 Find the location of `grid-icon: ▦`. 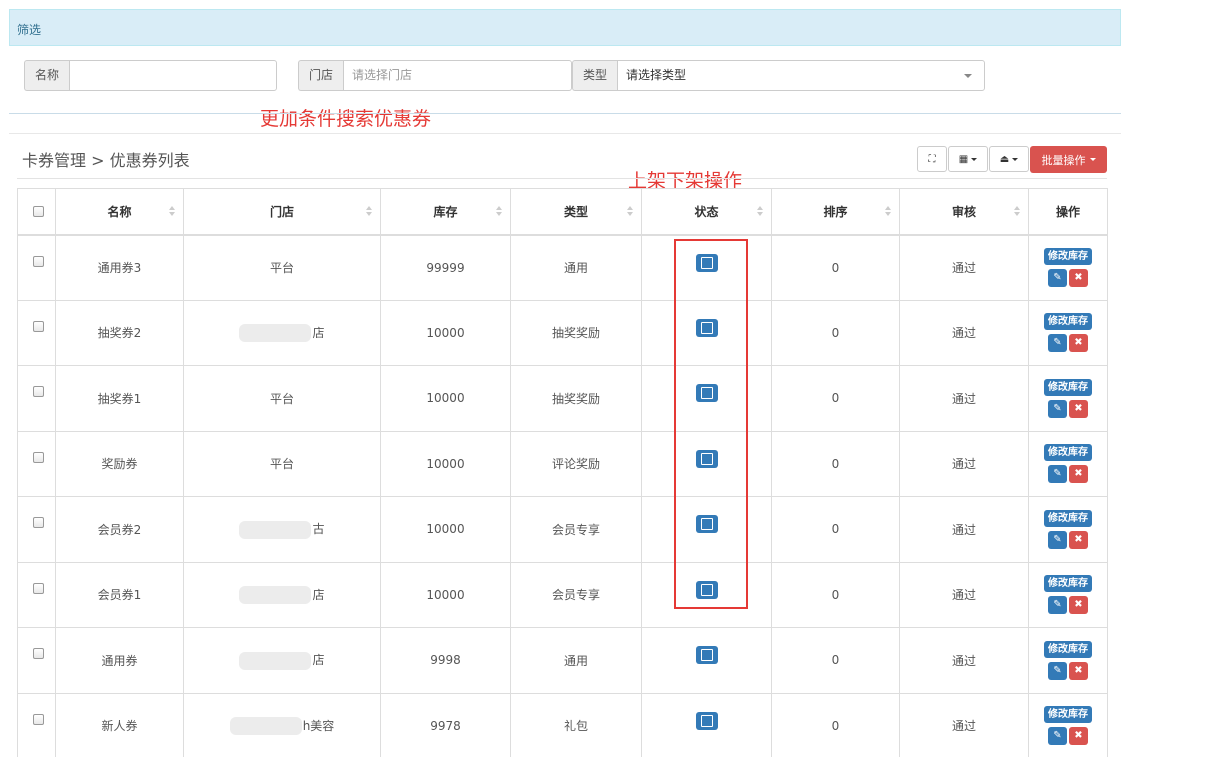

grid-icon: ▦ is located at coordinates (963, 159).